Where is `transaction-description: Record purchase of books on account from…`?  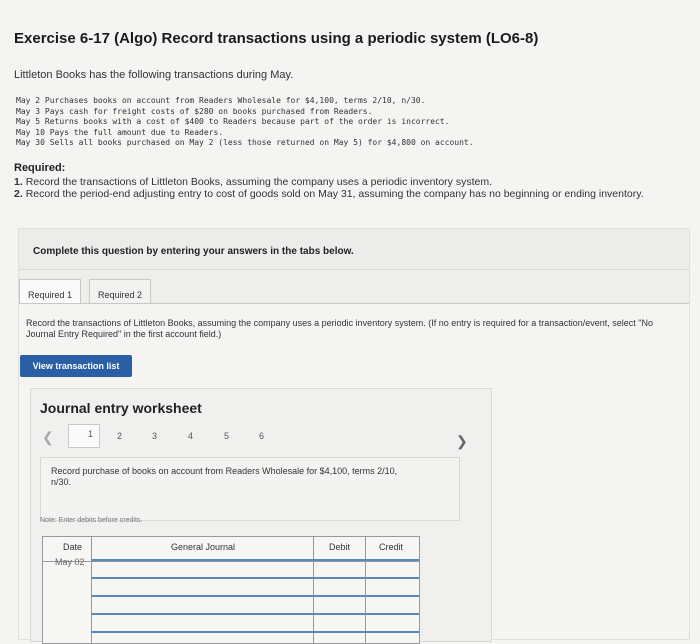 transaction-description: Record purchase of books on account from… is located at coordinates (224, 476).